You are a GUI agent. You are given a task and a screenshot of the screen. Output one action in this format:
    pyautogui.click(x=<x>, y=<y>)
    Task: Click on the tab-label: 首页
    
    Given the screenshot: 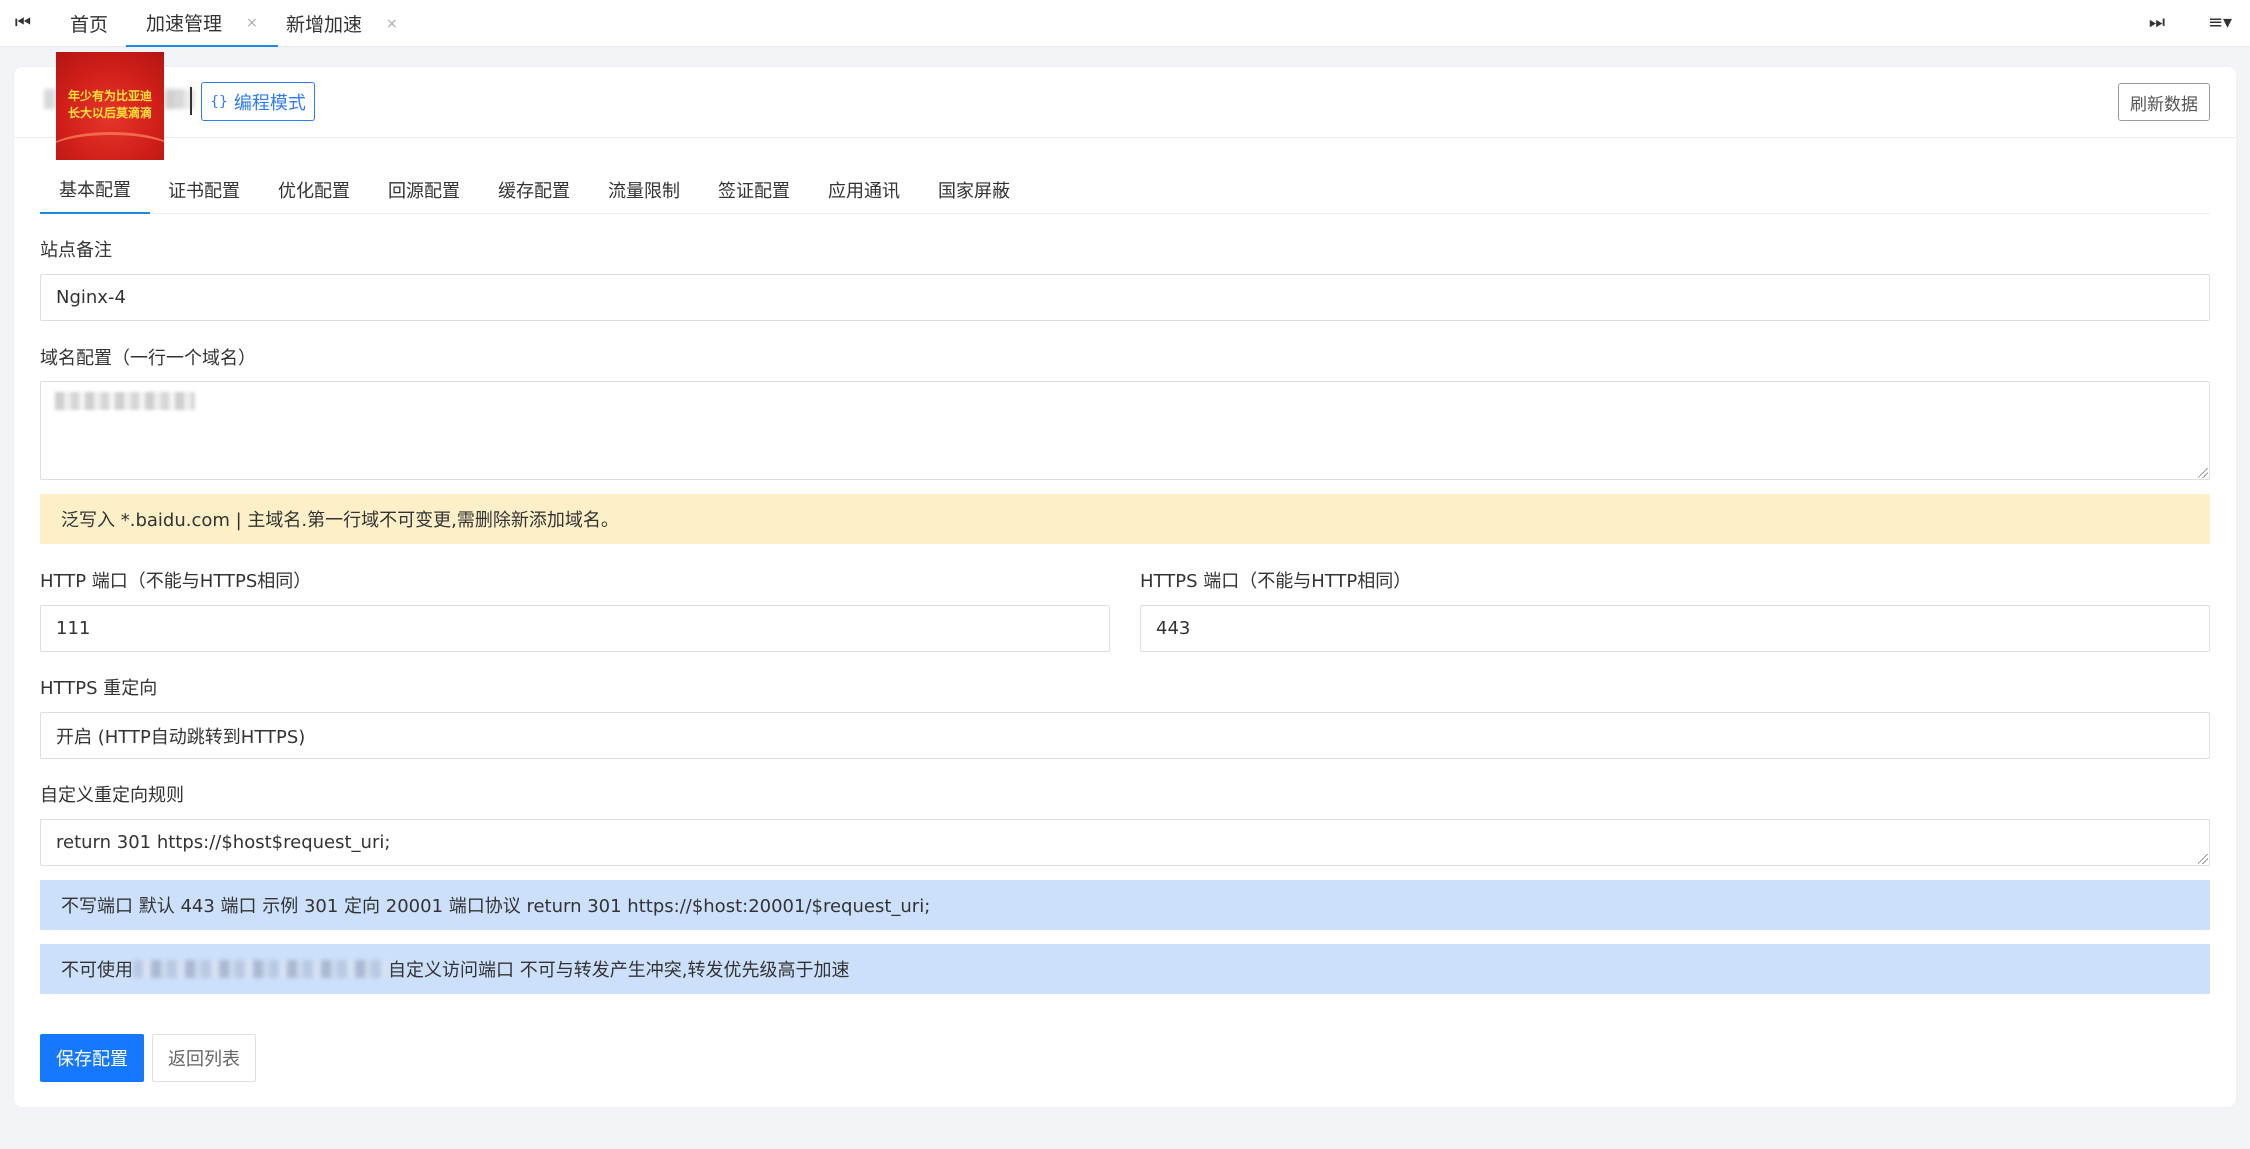 What is the action you would take?
    pyautogui.click(x=89, y=25)
    